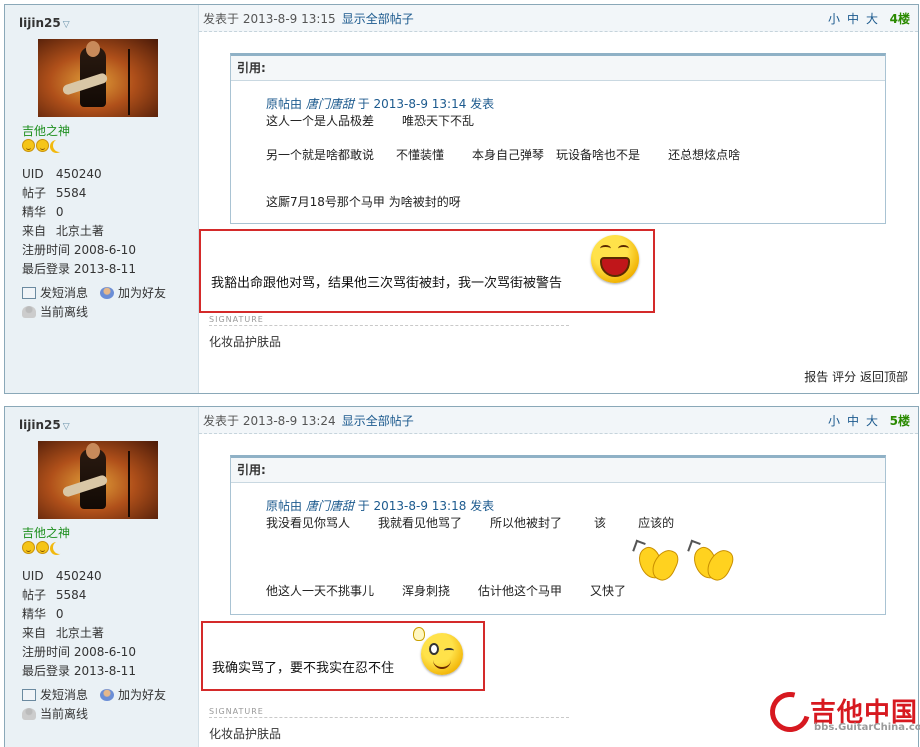 The width and height of the screenshot is (920, 747). What do you see at coordinates (844, 377) in the screenshot?
I see `rate-link: 评分` at bounding box center [844, 377].